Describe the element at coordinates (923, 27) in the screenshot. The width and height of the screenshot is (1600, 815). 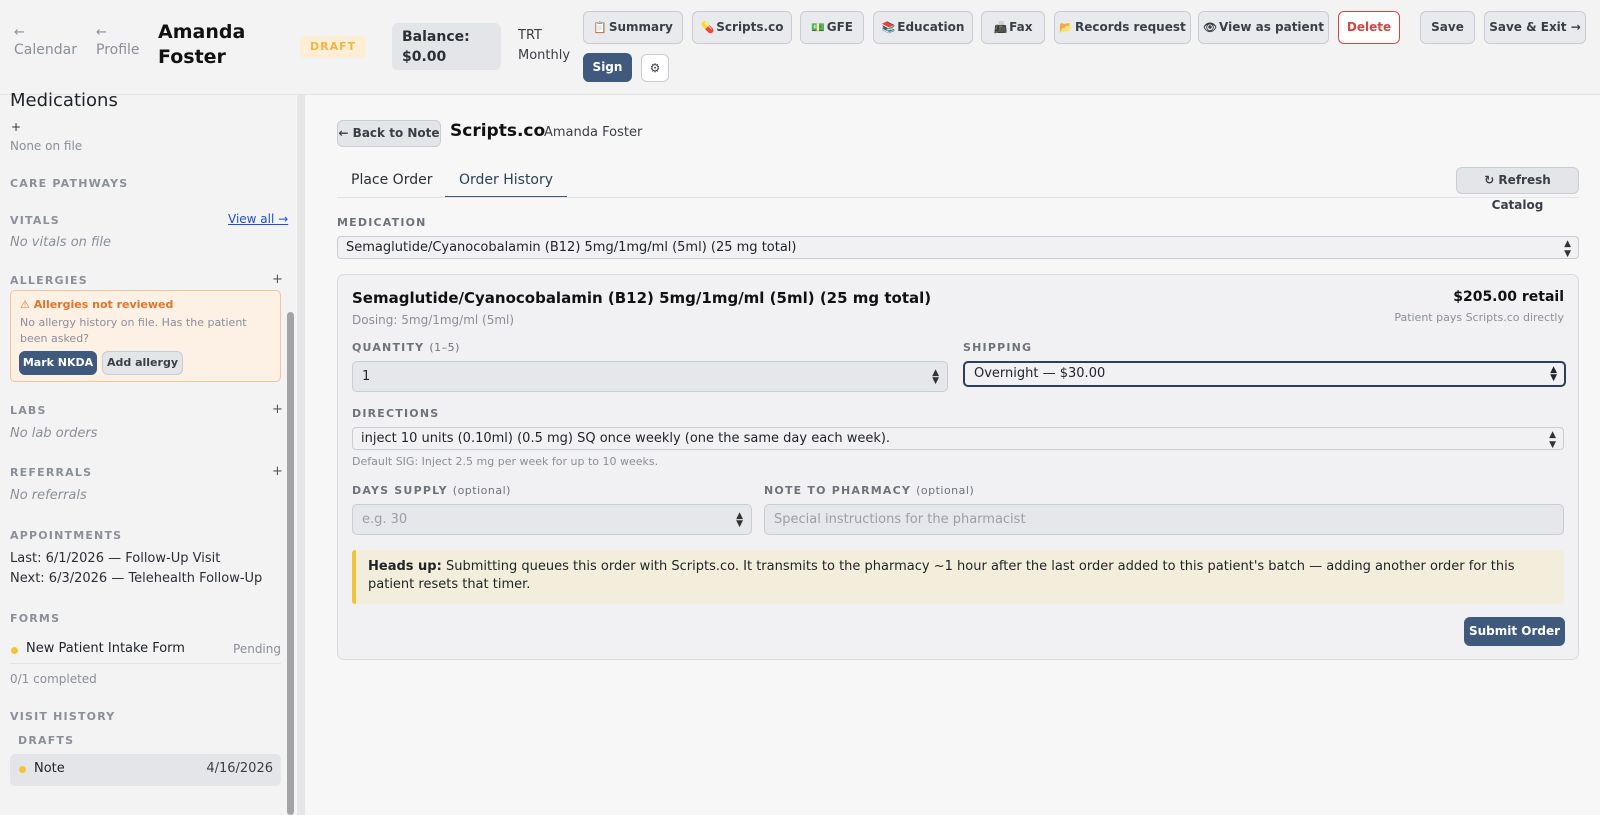
I see `education-button: 📚 Education` at that location.